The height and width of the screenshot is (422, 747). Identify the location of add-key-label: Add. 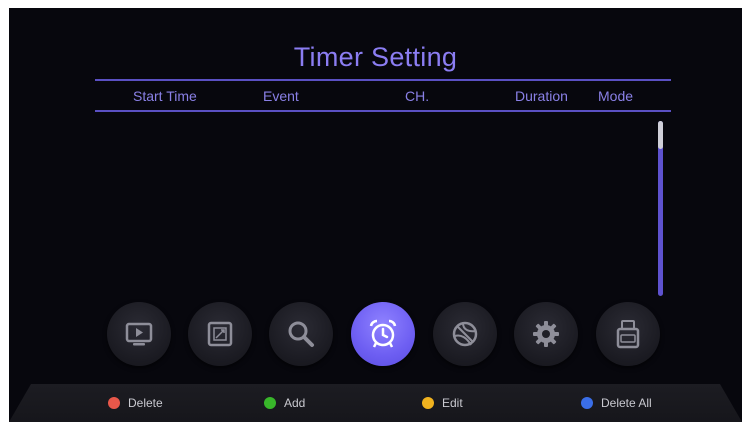
(295, 403).